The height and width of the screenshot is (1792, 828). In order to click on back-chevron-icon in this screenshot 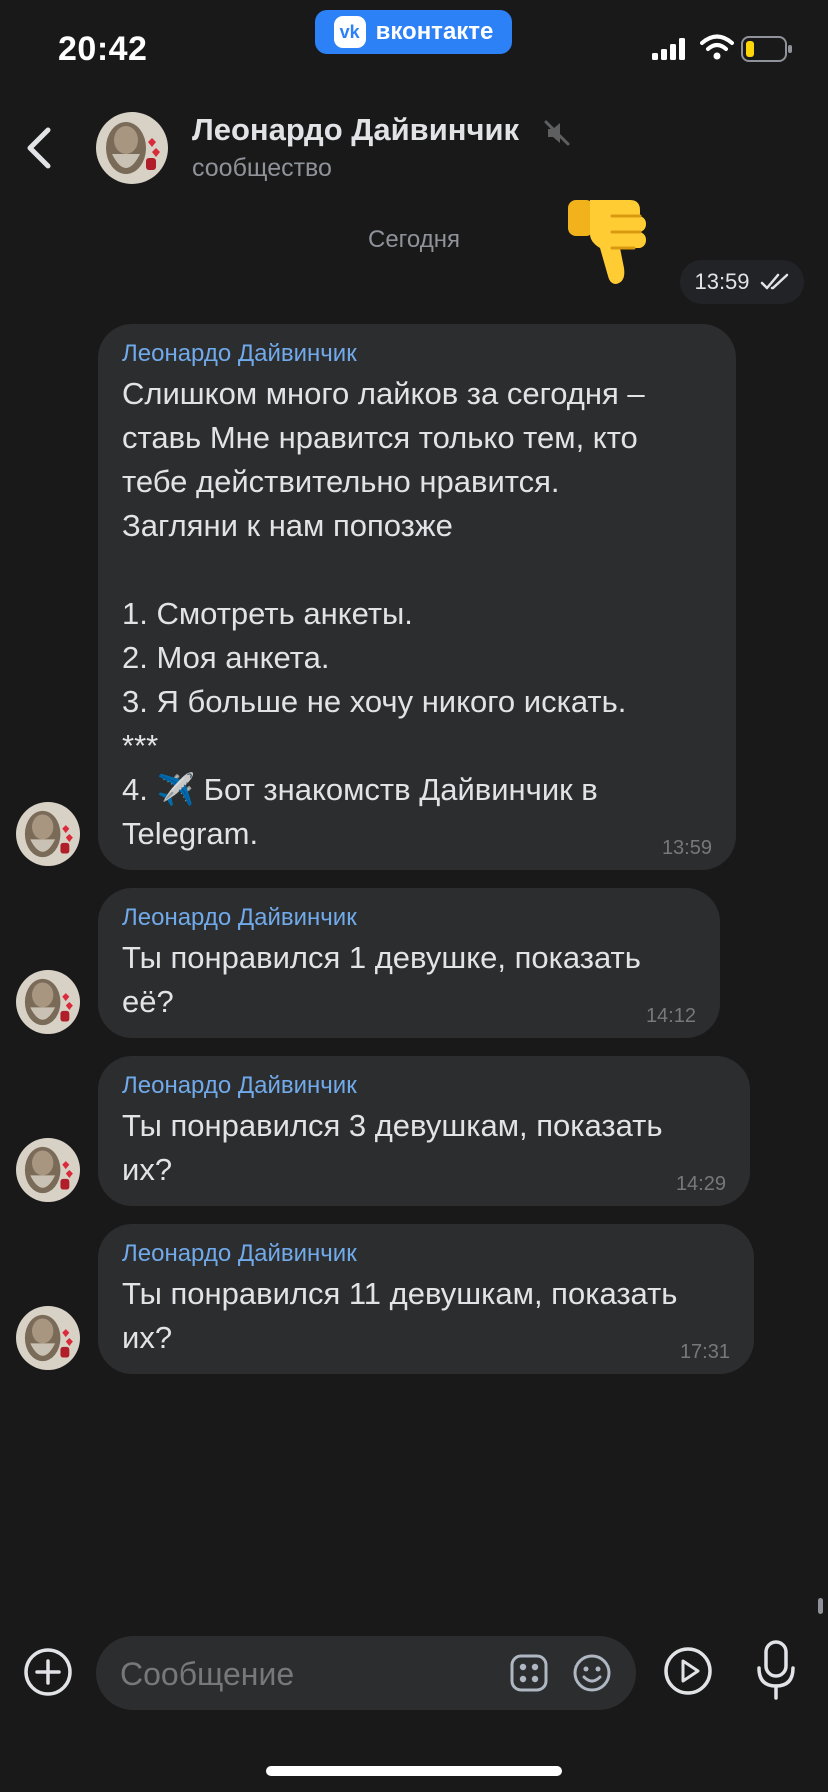, I will do `click(40, 148)`.